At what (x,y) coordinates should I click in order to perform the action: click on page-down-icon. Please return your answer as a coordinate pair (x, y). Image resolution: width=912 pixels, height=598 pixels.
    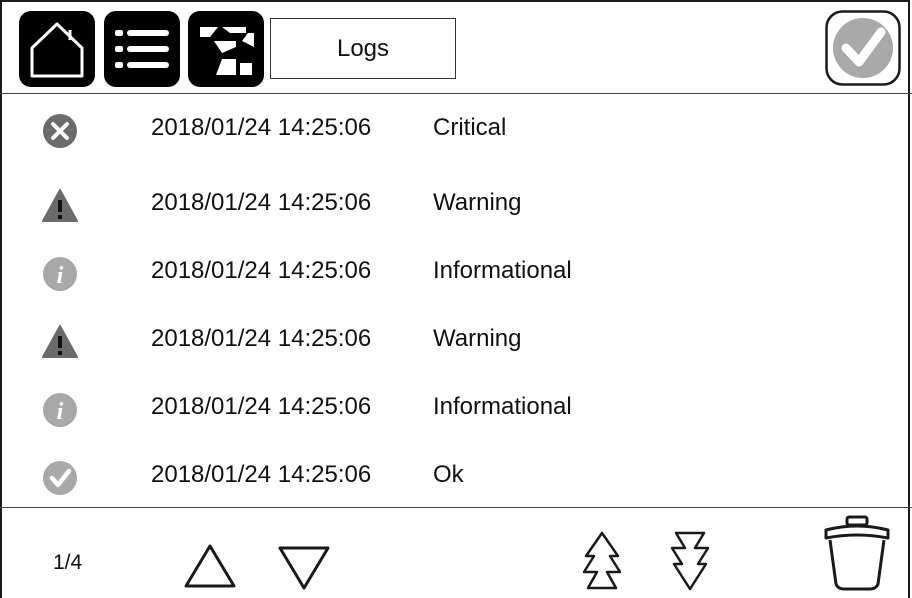
    Looking at the image, I should click on (690, 561).